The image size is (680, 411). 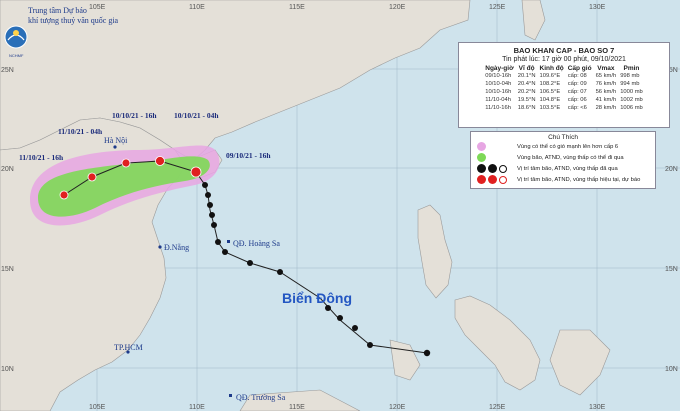 What do you see at coordinates (499, 68) in the screenshot?
I see `col-header: Ngày-giờ` at bounding box center [499, 68].